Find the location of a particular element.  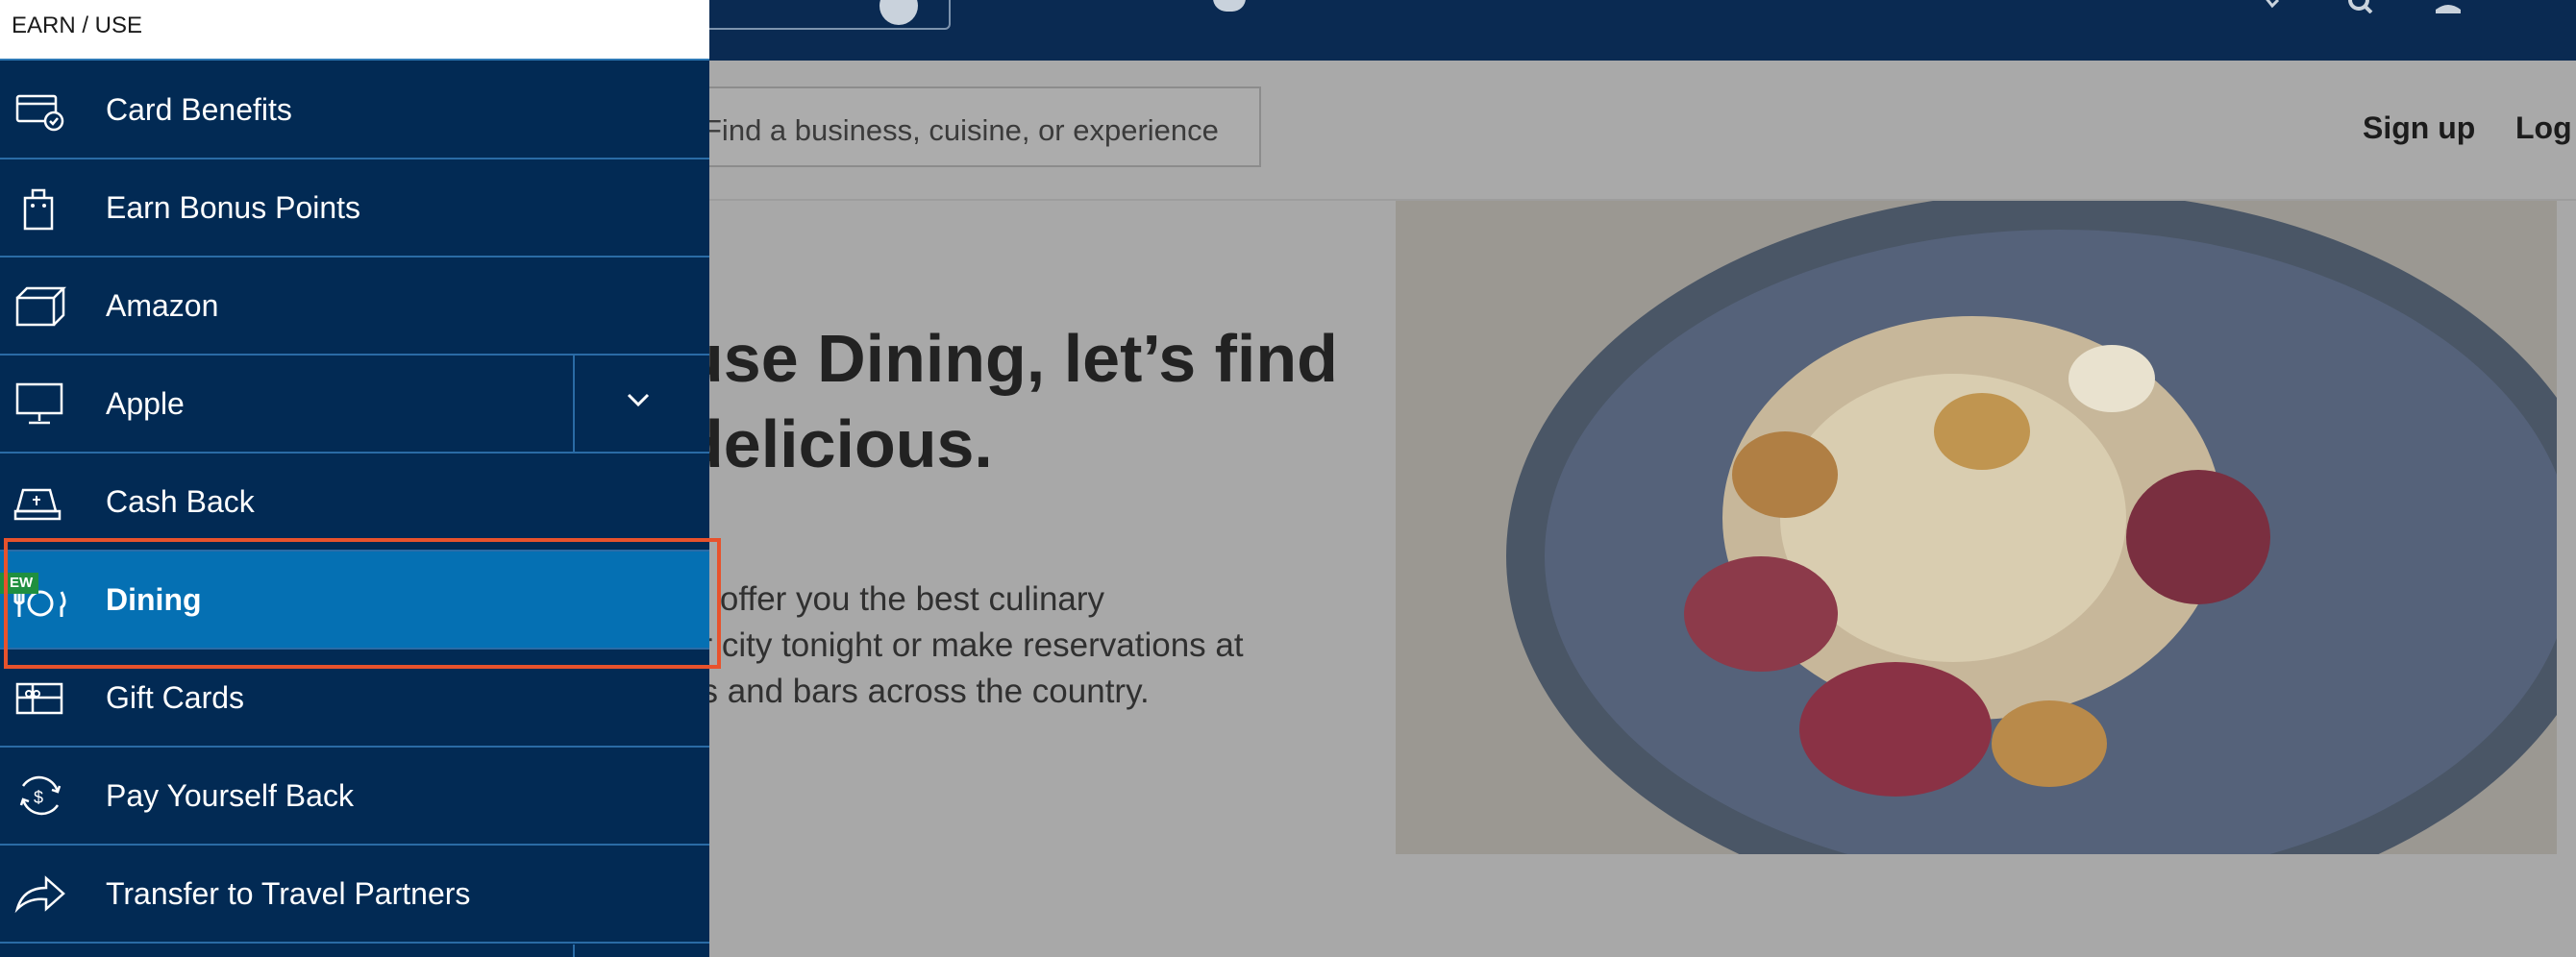

log-in-link: Log is located at coordinates (2543, 128).